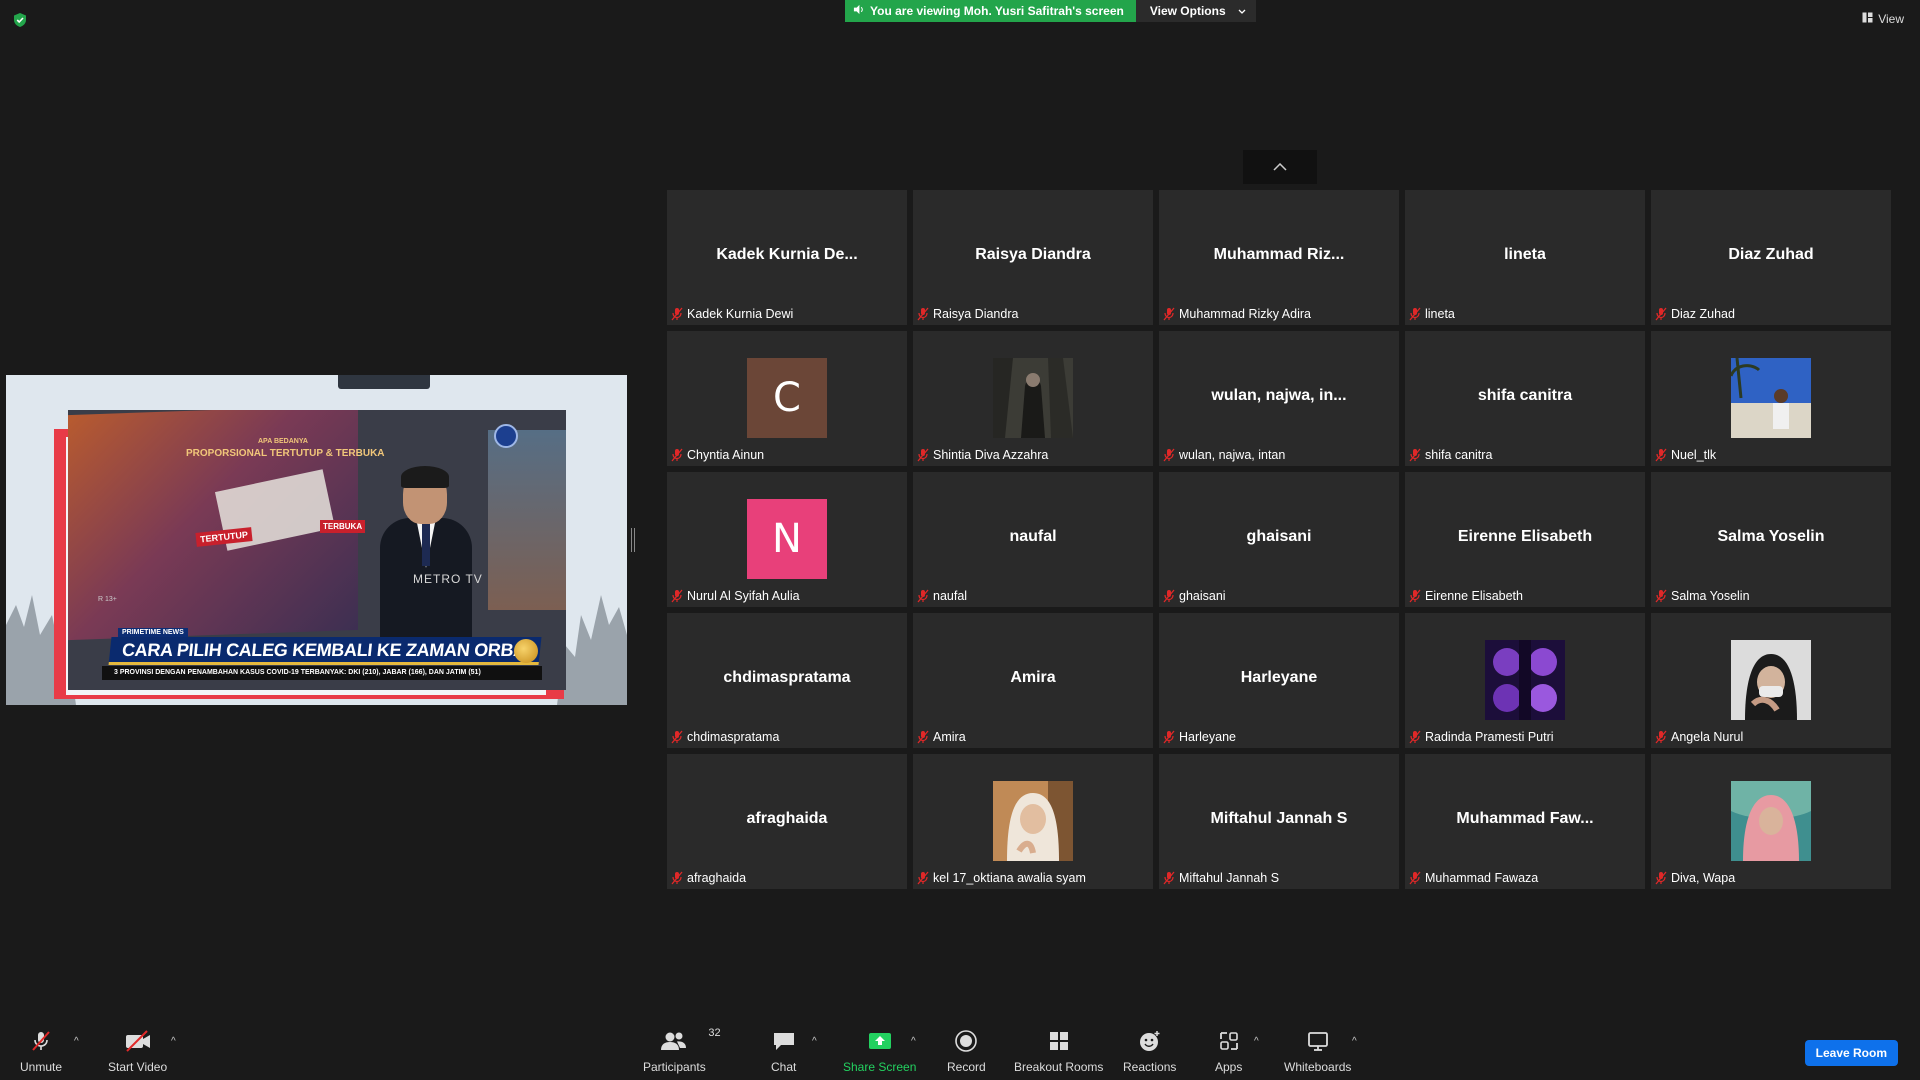 The image size is (1920, 1080). What do you see at coordinates (41, 1051) in the screenshot?
I see `unmute-button: Unmute` at bounding box center [41, 1051].